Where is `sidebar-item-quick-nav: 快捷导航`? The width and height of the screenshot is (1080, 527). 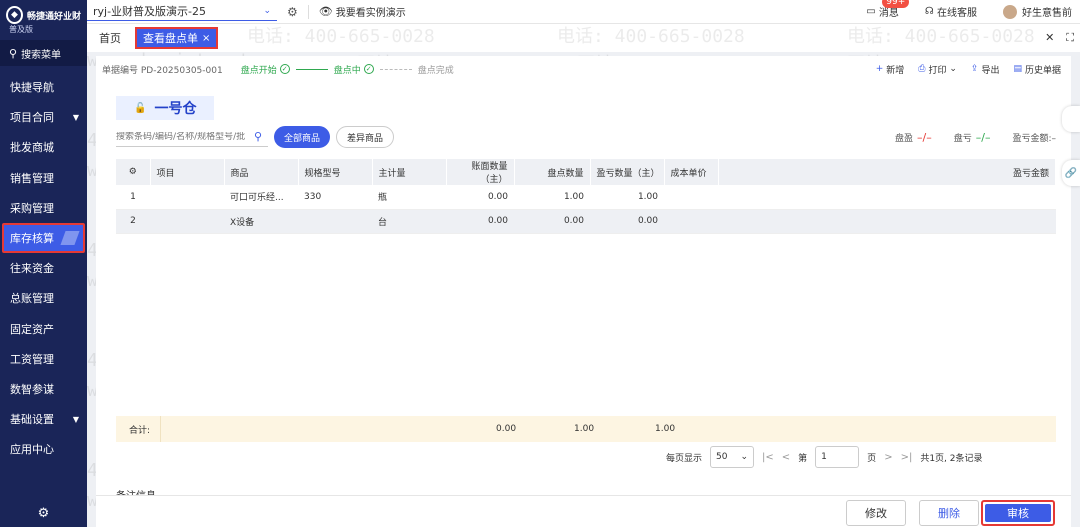
sidebar-item-quick-nav: 快捷导航 is located at coordinates (43, 87).